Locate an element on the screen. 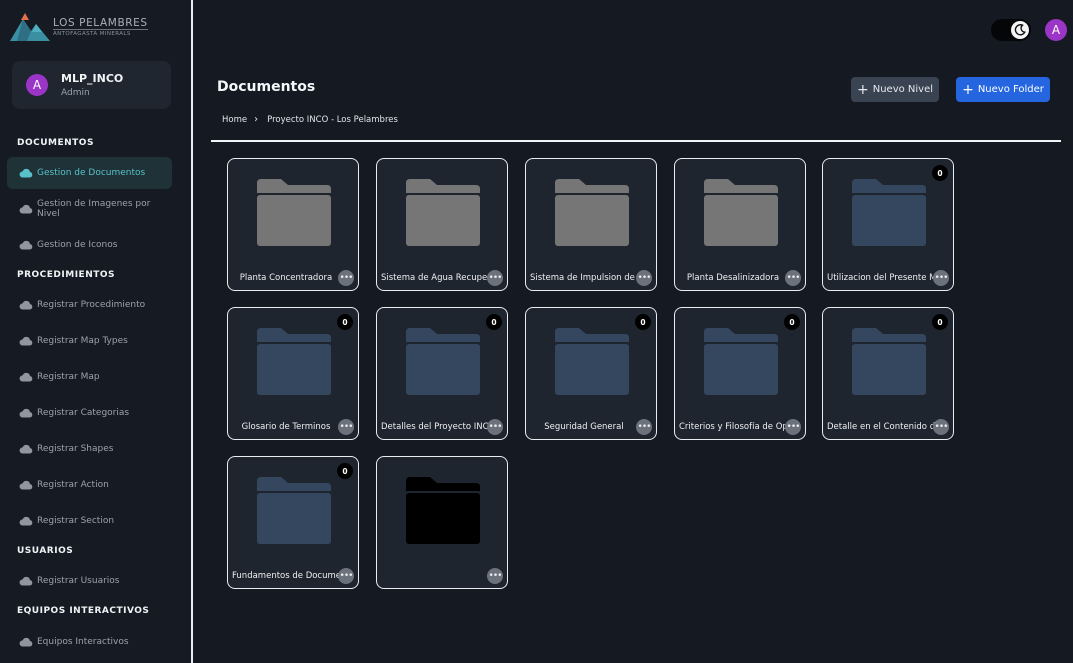  folder-label: Detalles del Proyecto INCO is located at coordinates (435, 427).